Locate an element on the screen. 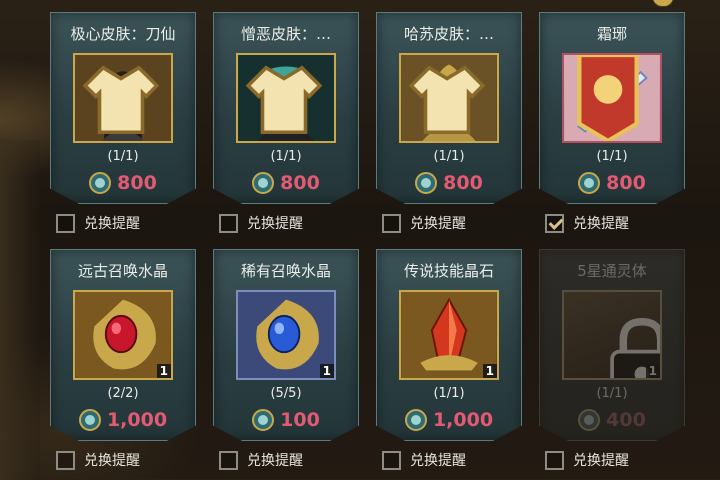 Image resolution: width=720 pixels, height=480 pixels. shop-item-card: 憎恶皮肤：… (1/1) 800 is located at coordinates (286, 108).